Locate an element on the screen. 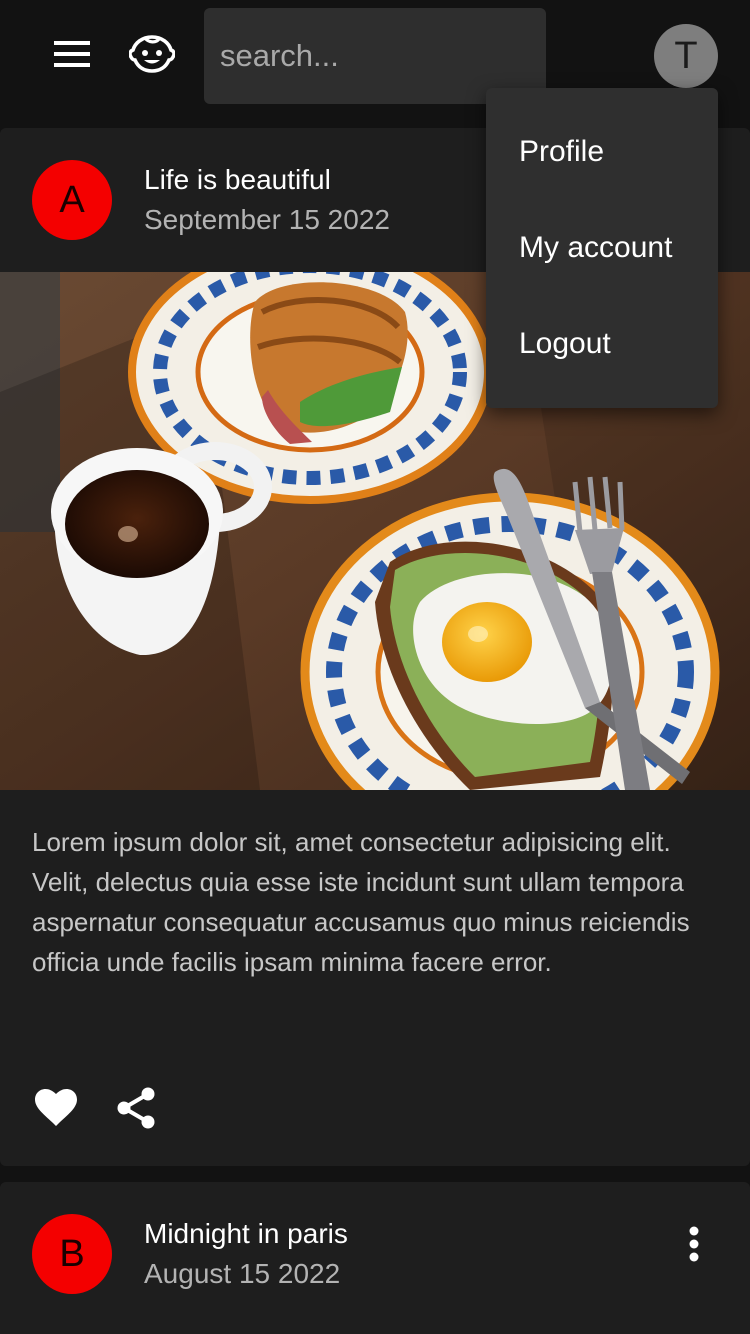 This screenshot has height=1334, width=750. face-button is located at coordinates (152, 56).